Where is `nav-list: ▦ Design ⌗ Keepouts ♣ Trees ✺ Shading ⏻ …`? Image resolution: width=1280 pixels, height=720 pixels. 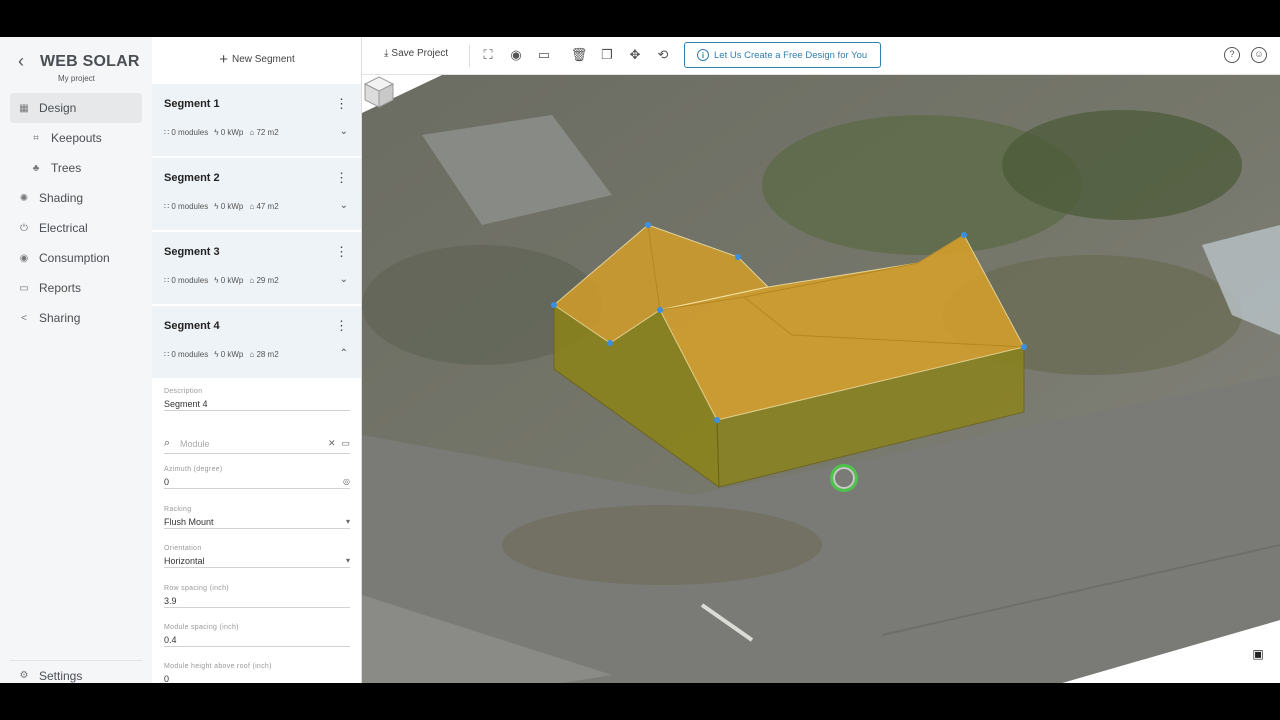
nav-list: ▦ Design ⌗ Keepouts ♣ Trees ✺ Shading ⏻ … is located at coordinates (76, 213).